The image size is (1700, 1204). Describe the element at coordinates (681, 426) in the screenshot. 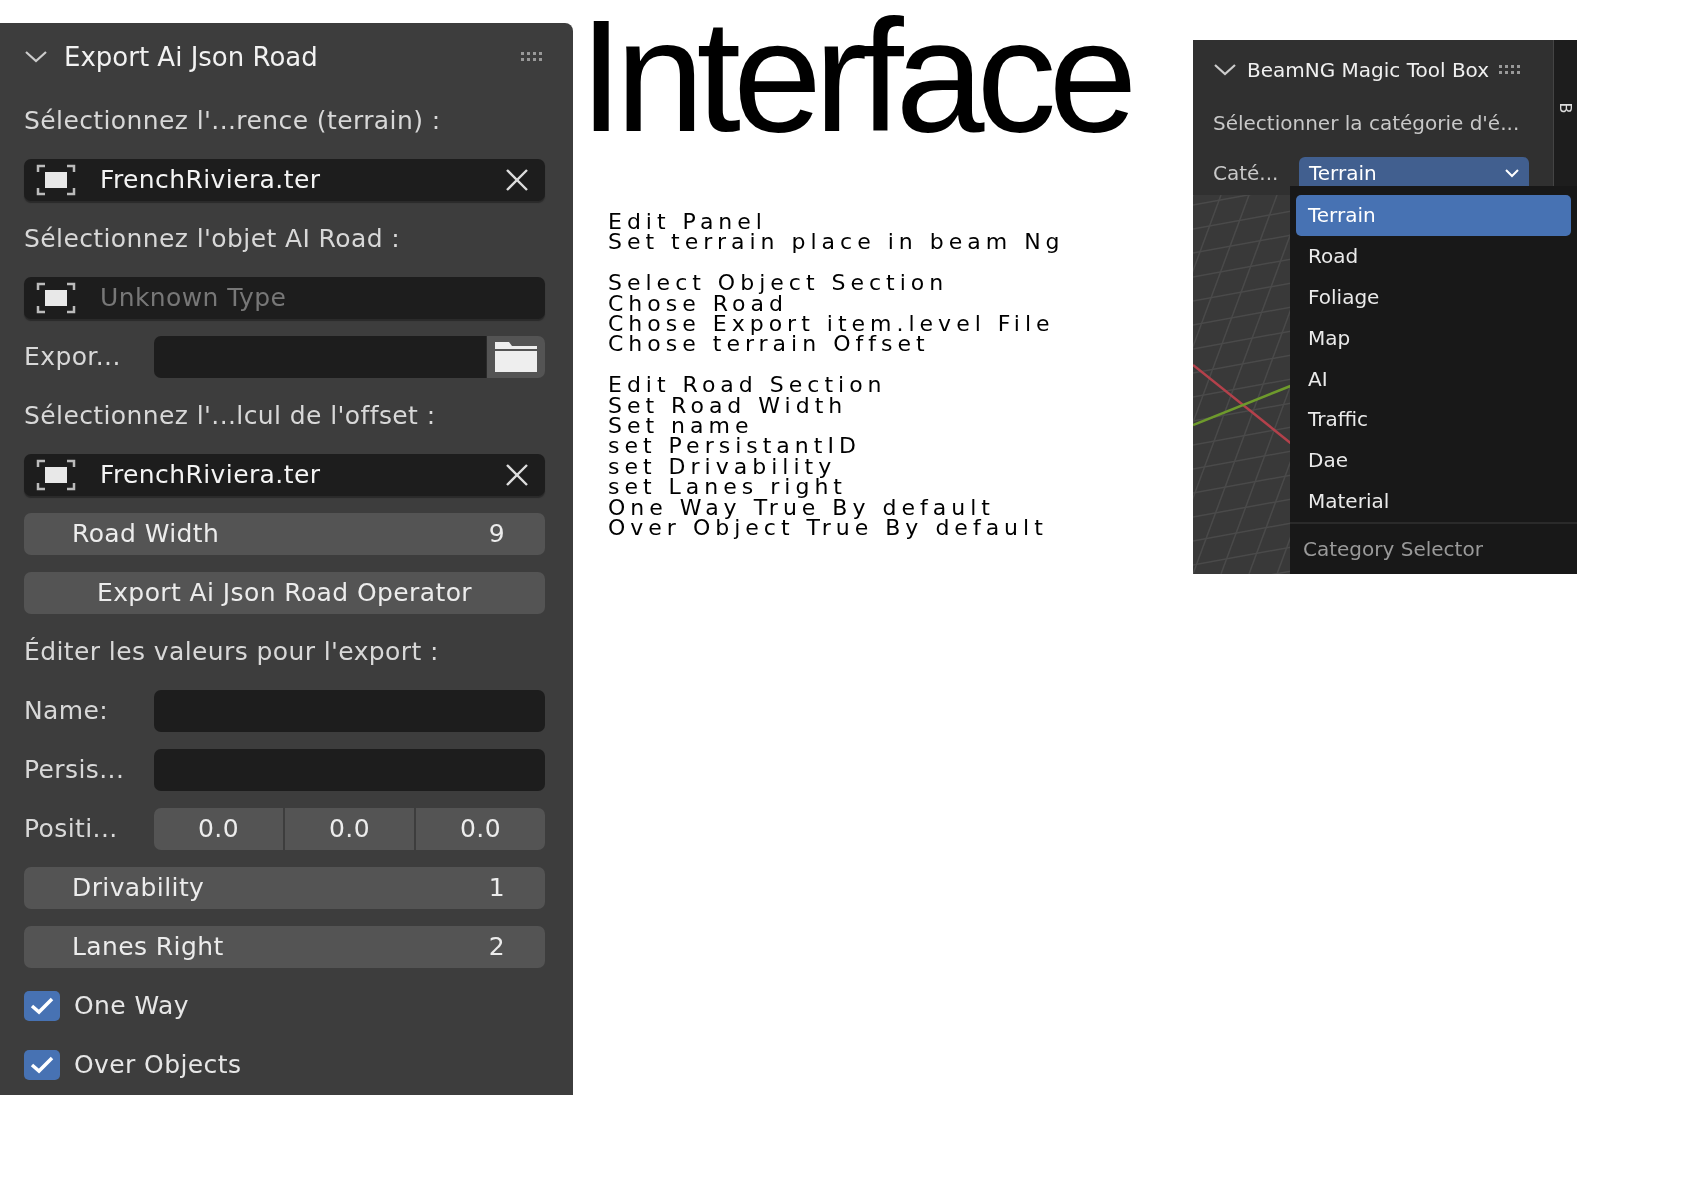

I see `note-line: Set name` at that location.